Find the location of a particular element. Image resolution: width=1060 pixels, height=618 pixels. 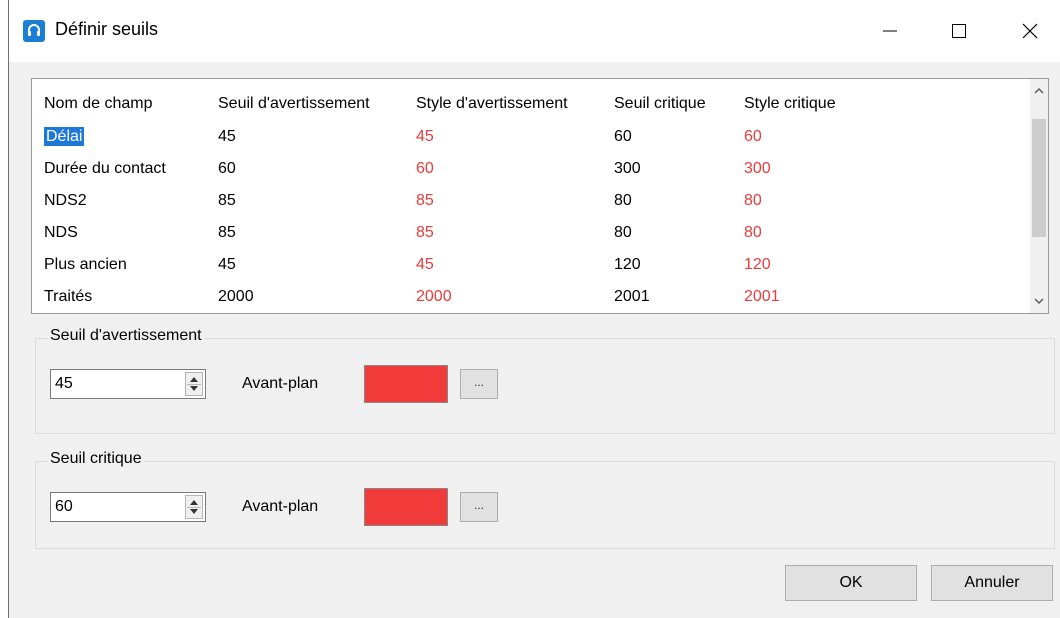

critical-style-cell: 300 is located at coordinates (805, 169).